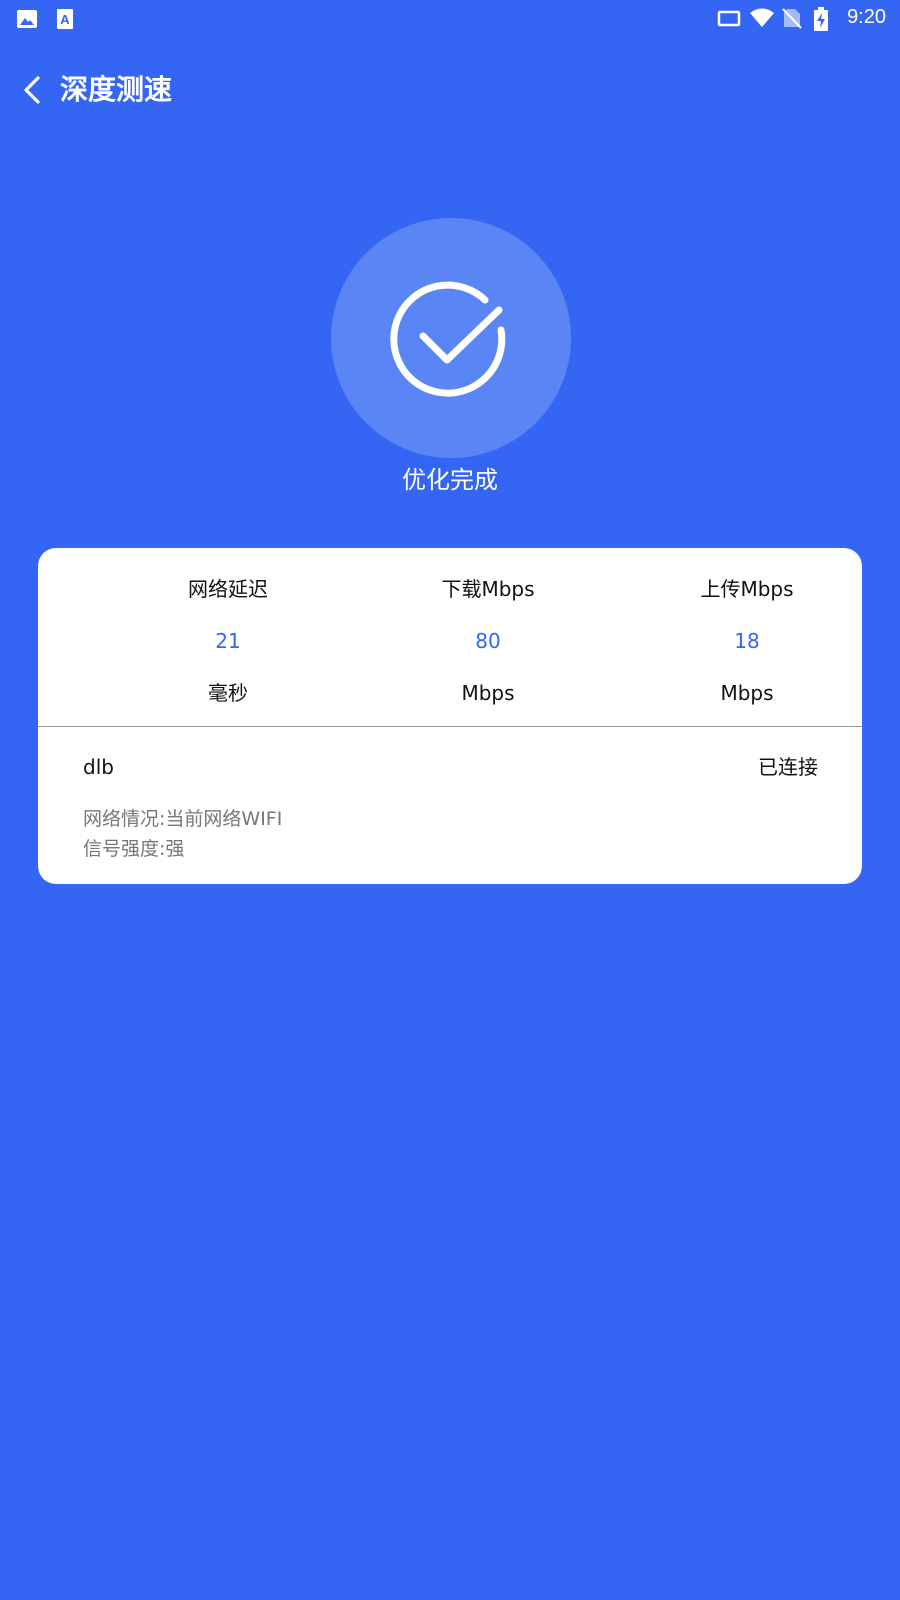  What do you see at coordinates (450, 726) in the screenshot?
I see `divider` at bounding box center [450, 726].